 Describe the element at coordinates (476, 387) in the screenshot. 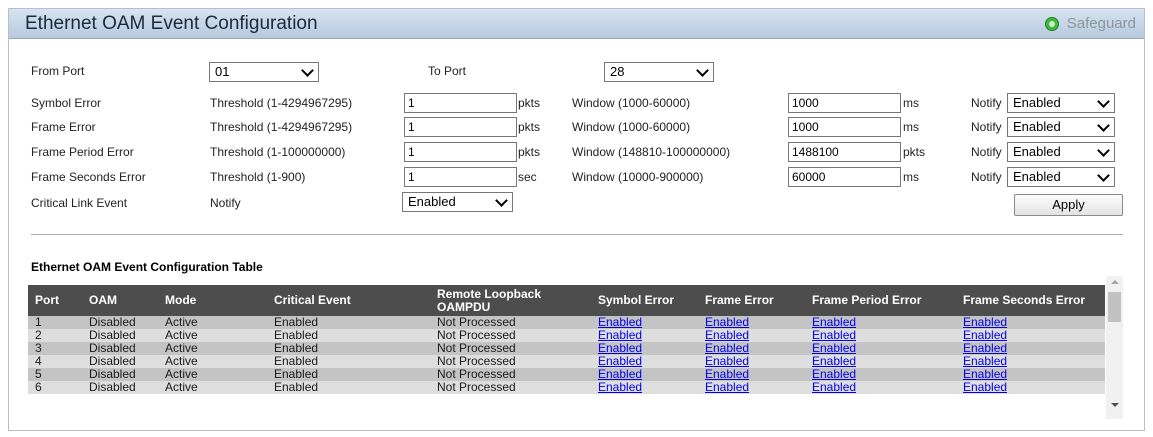

I see `cell-remote-loopback: Not Processed` at that location.